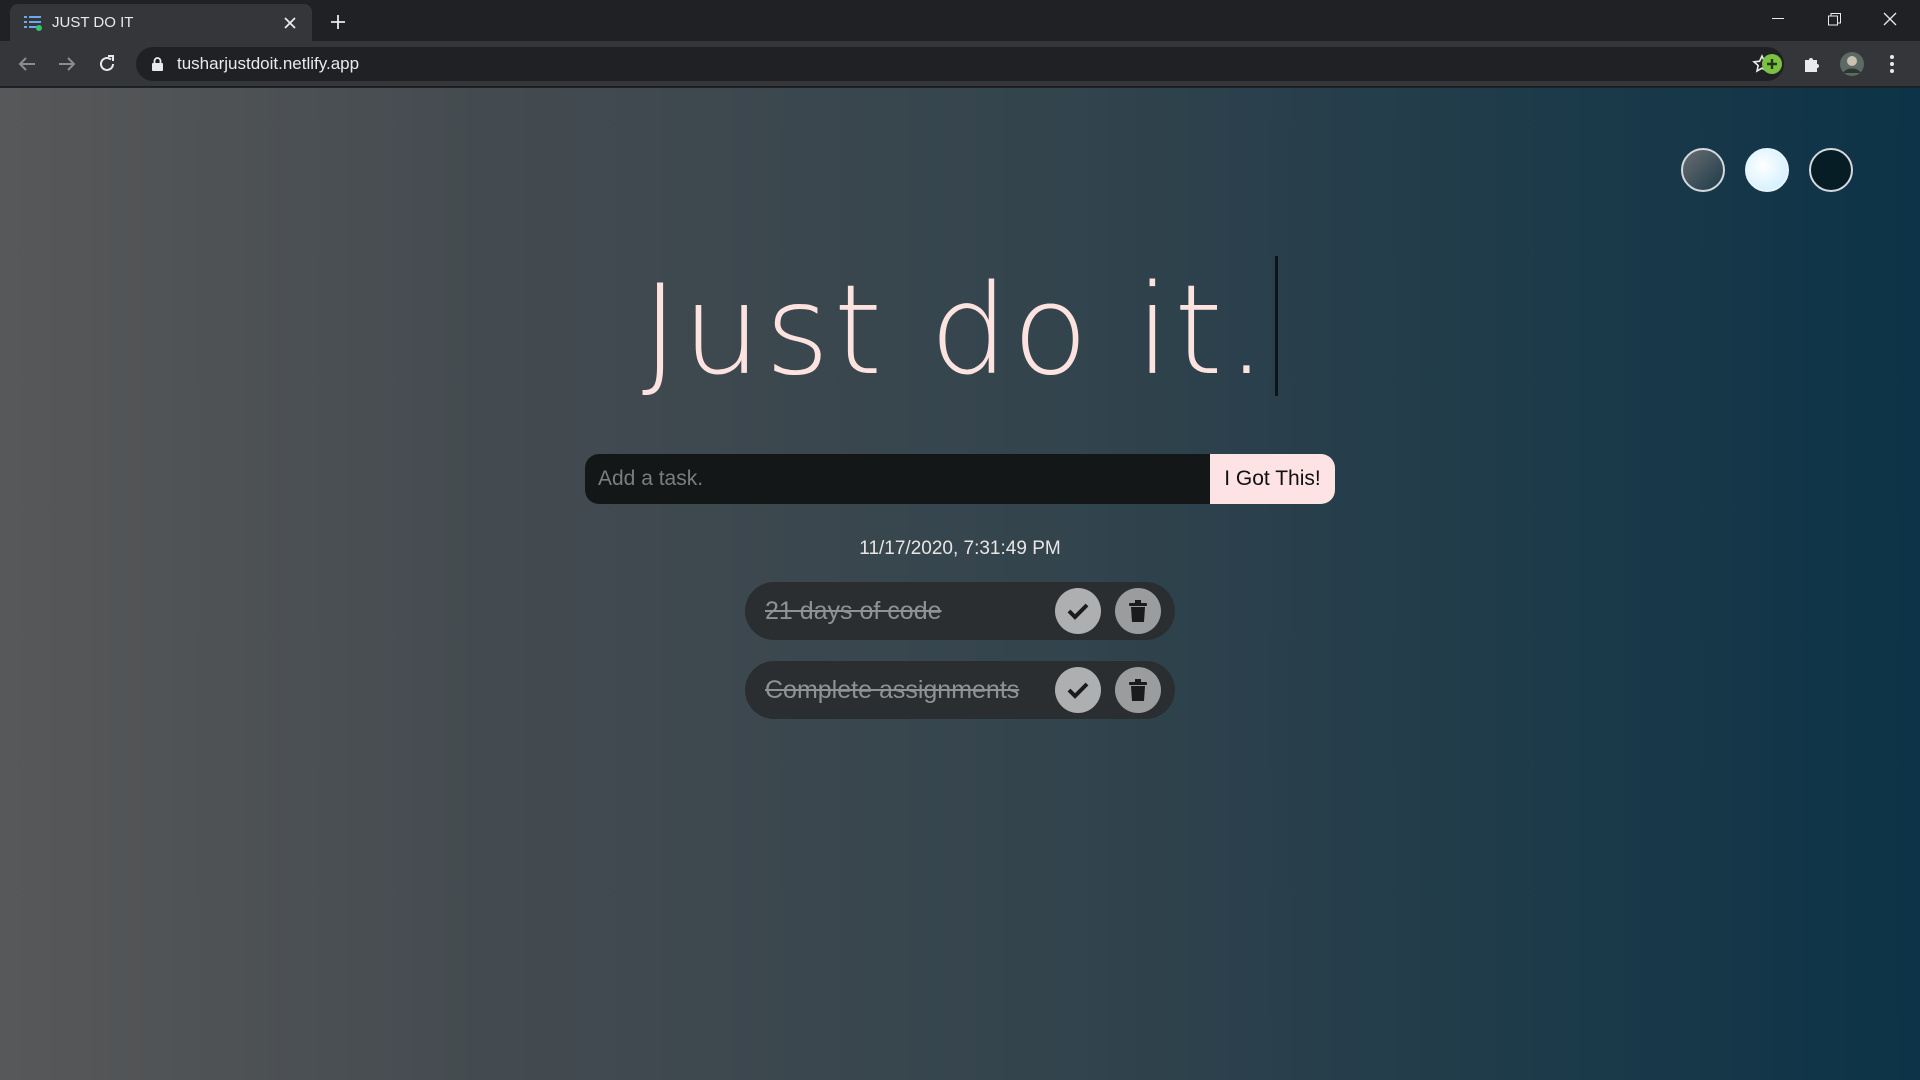 This screenshot has height=1080, width=1920. What do you see at coordinates (960, 548) in the screenshot?
I see `current-datetime: 11/17/2020, 7:31:49 PM` at bounding box center [960, 548].